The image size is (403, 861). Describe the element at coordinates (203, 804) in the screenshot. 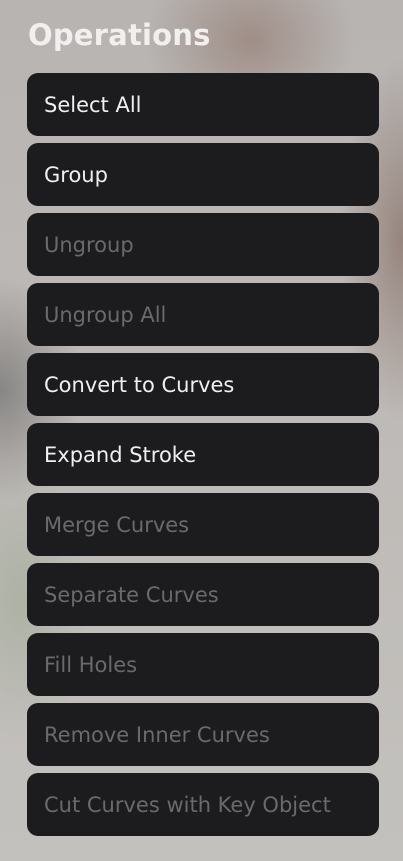

I see `cut-curves-with-key-object-button: Cut Curves with Key Object` at that location.